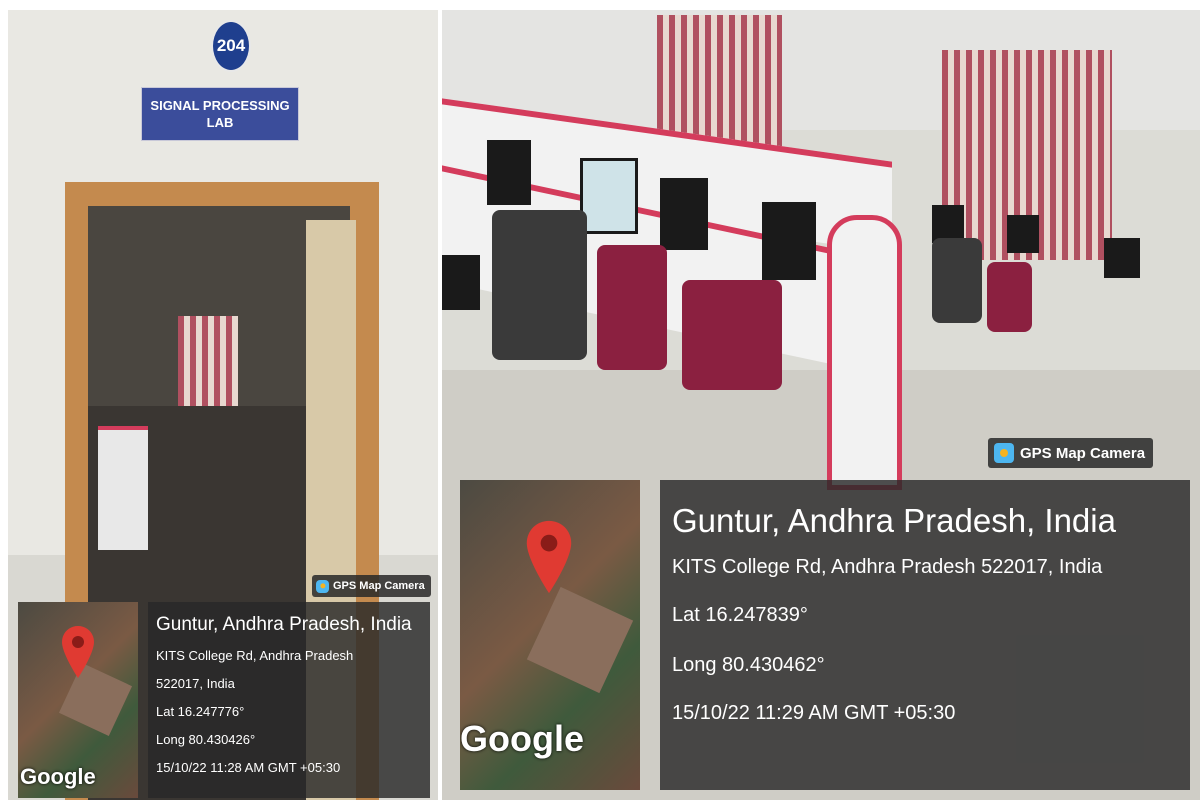  I want to click on lab-sign-line2: LAB, so click(220, 122).